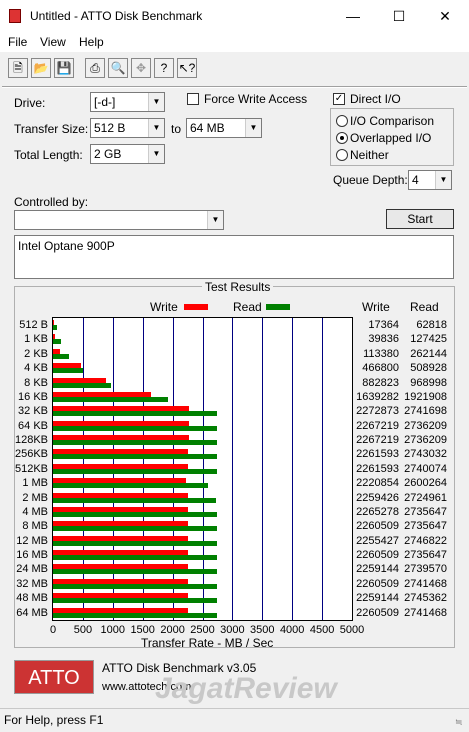  I want to click on menu-file: File, so click(17, 42).